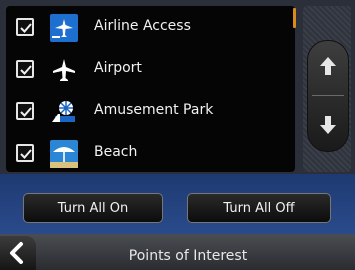 Image resolution: width=355 pixels, height=270 pixels. I want to click on scroll-position-indicator, so click(294, 18).